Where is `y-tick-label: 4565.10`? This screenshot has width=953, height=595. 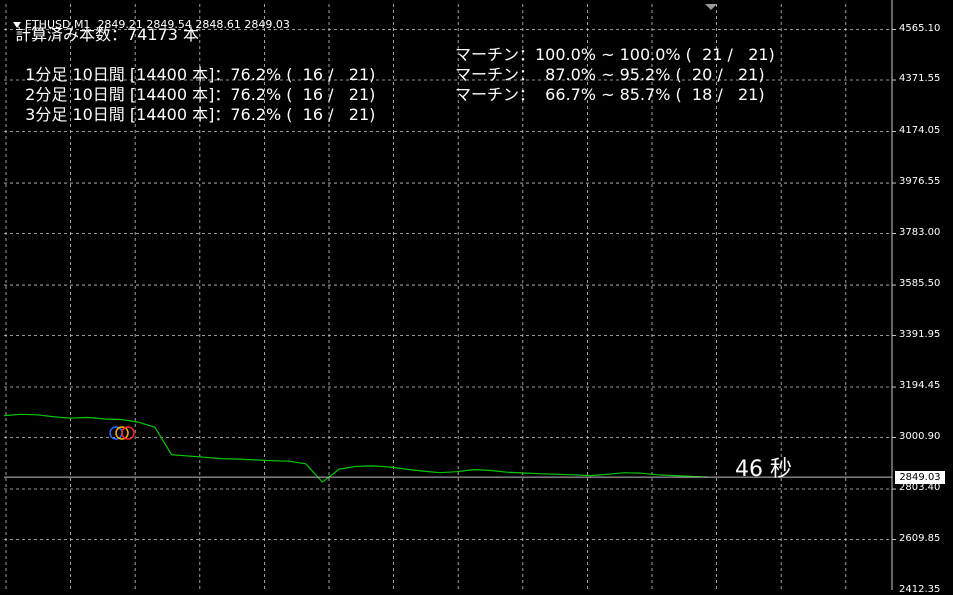
y-tick-label: 4565.10 is located at coordinates (920, 28).